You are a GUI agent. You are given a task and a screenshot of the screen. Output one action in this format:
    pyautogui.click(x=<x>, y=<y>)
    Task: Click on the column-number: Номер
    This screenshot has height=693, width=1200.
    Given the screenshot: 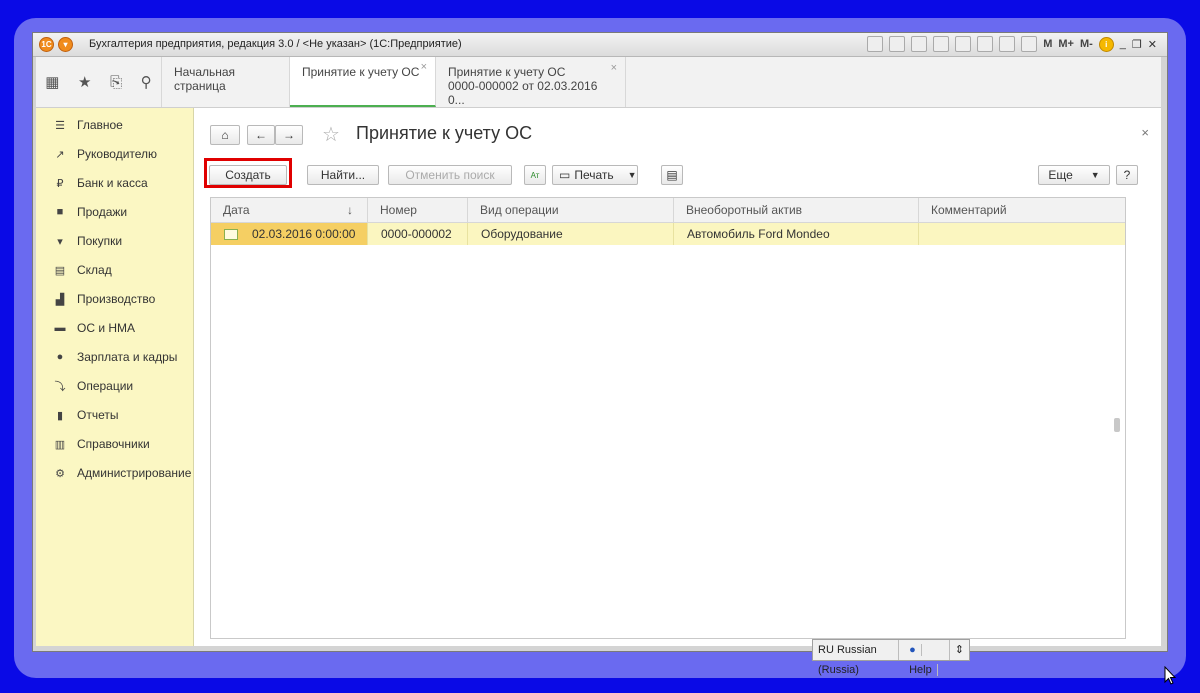 What is the action you would take?
    pyautogui.click(x=418, y=210)
    